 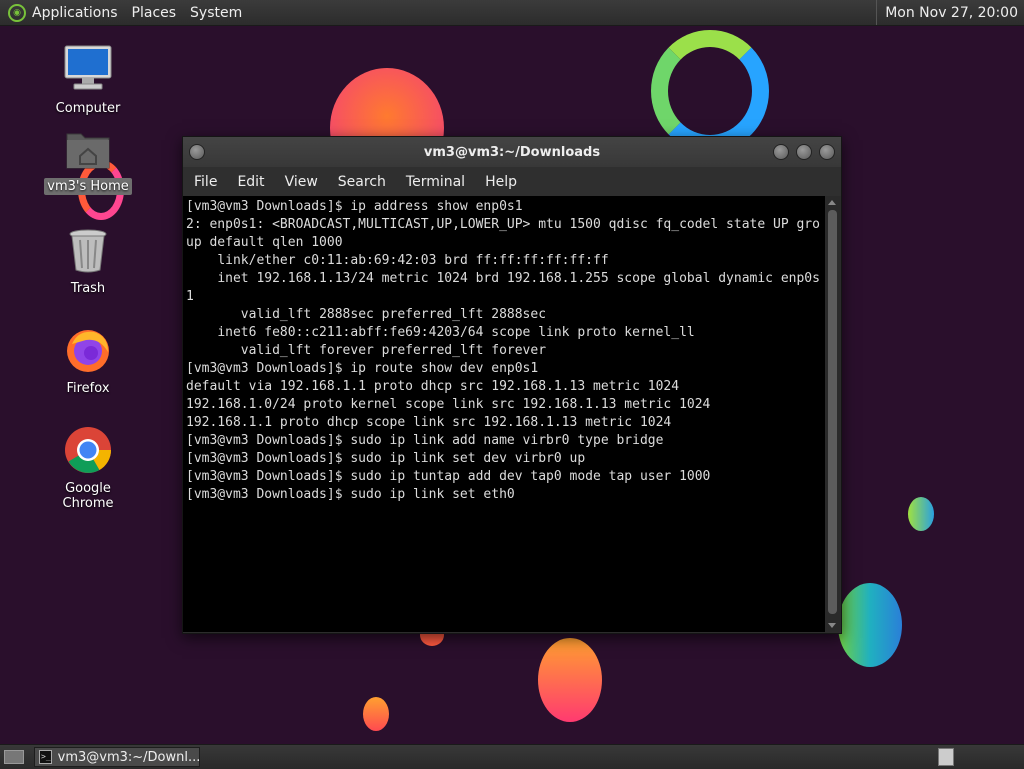 I want to click on desktop-icon-chrome: Google Chrome, so click(x=88, y=469).